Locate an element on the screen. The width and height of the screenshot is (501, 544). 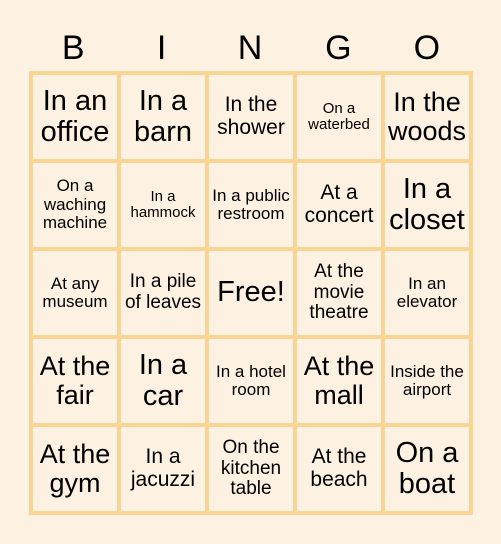
header-letter-b: B is located at coordinates (73, 48).